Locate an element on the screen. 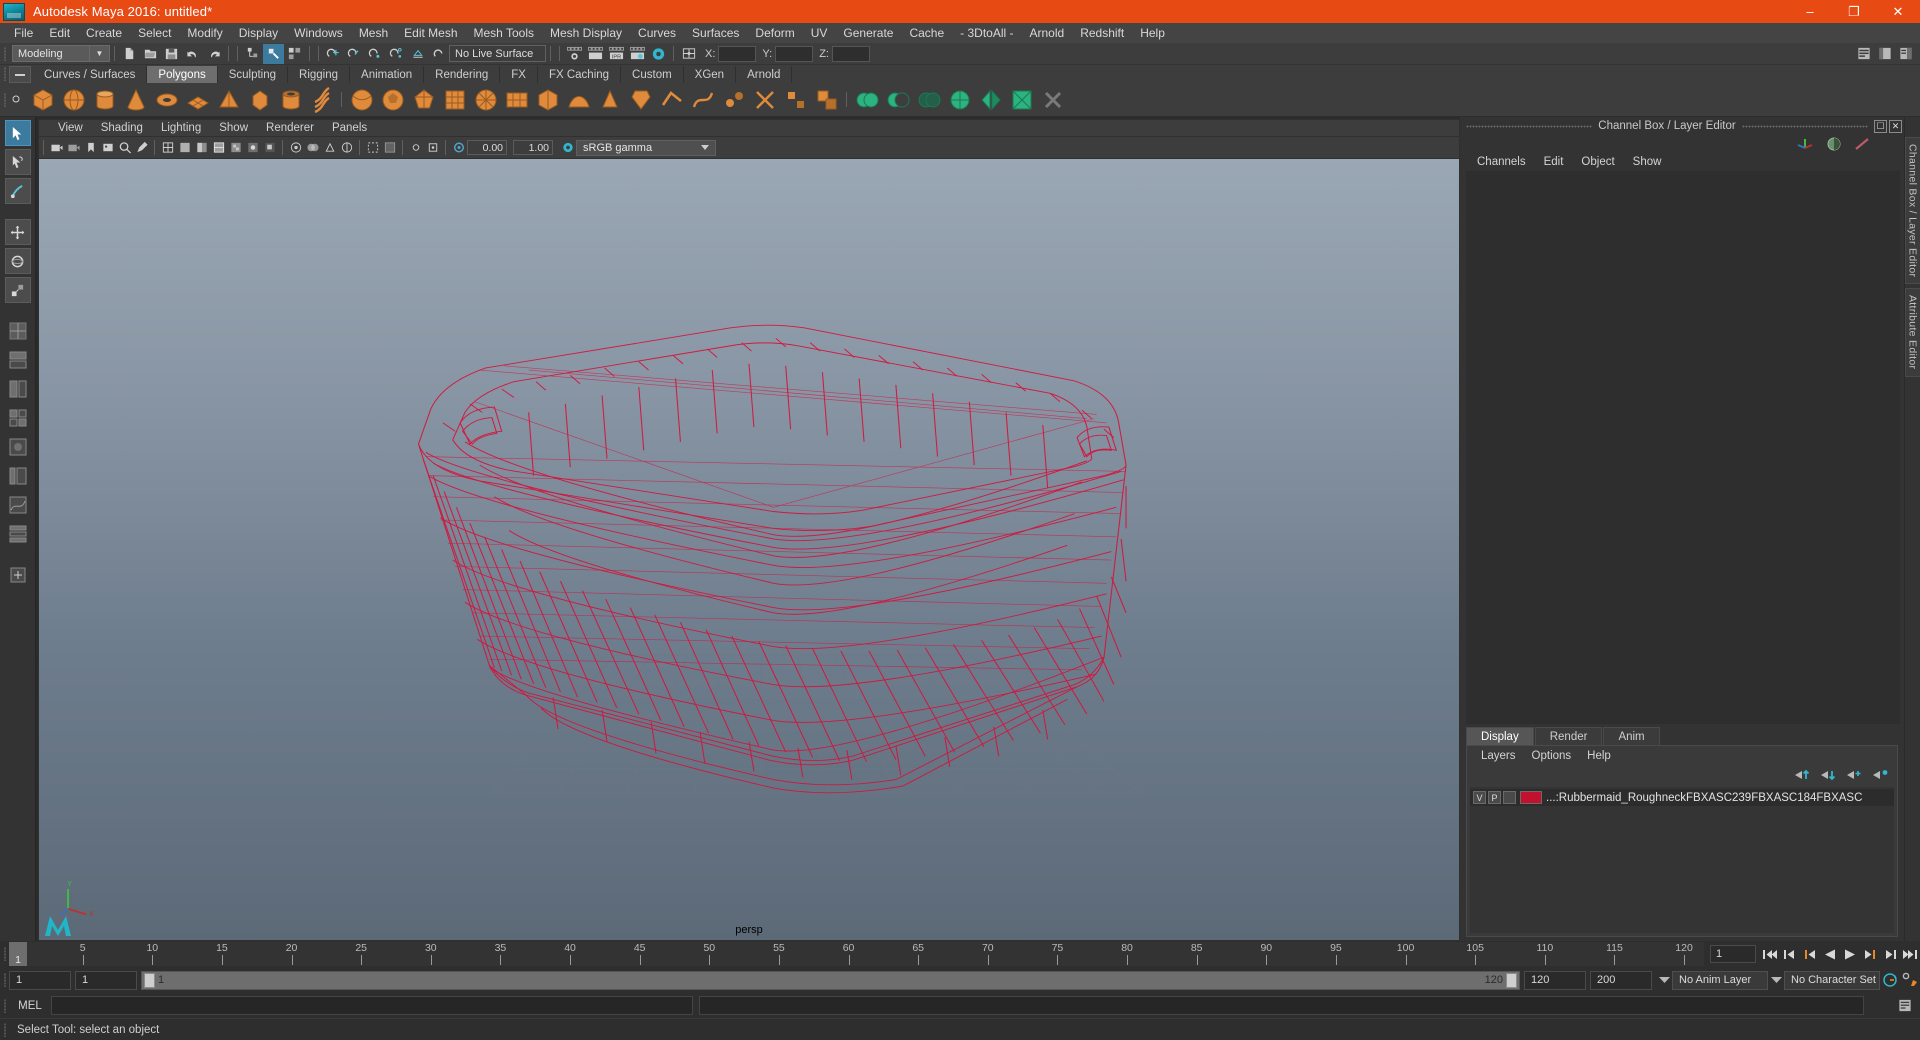 This screenshot has width=1920, height=1040. dock-float-button: ☐ is located at coordinates (1881, 126).